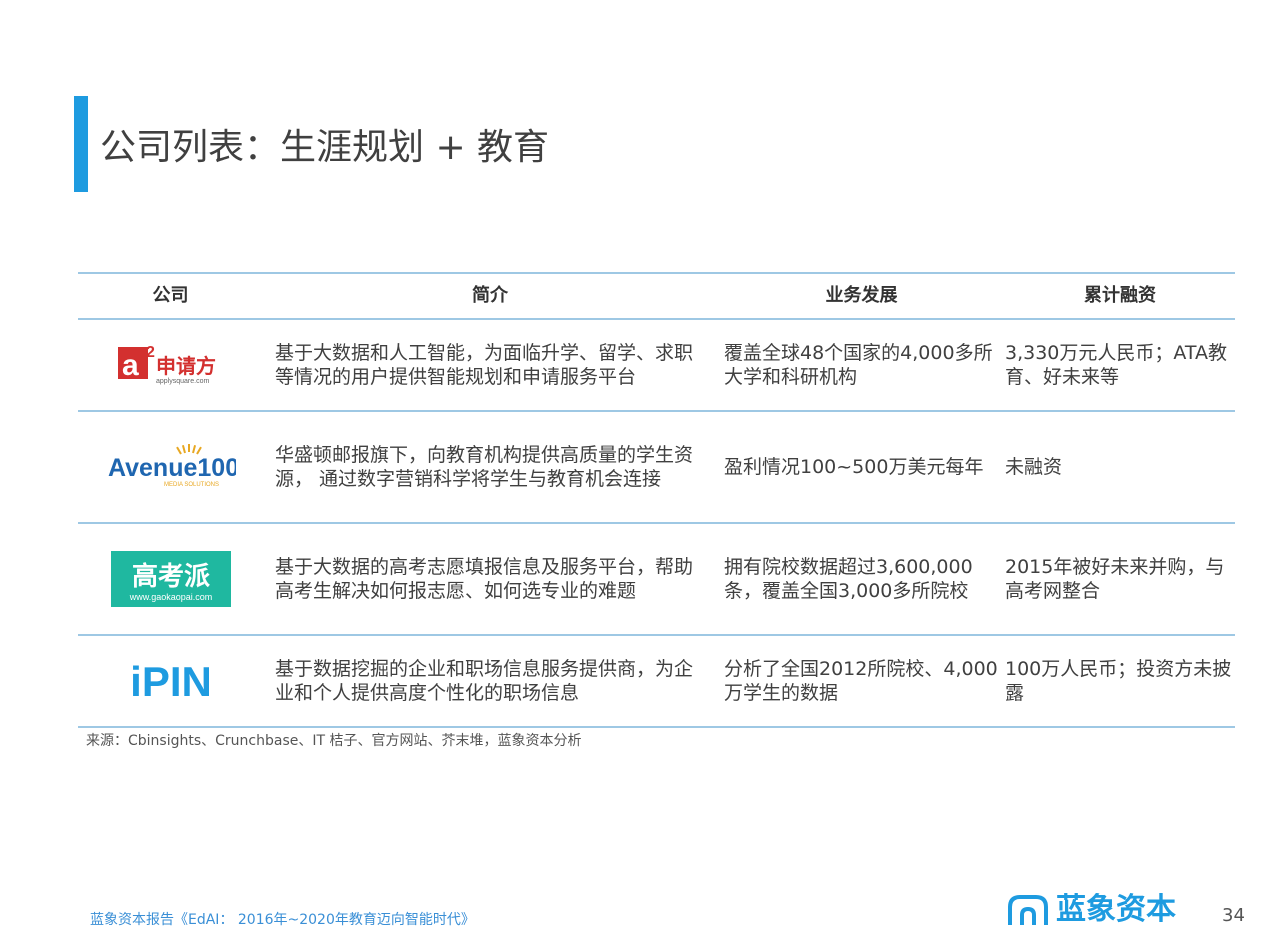  I want to click on ipin-logo: iPIN, so click(170, 681).